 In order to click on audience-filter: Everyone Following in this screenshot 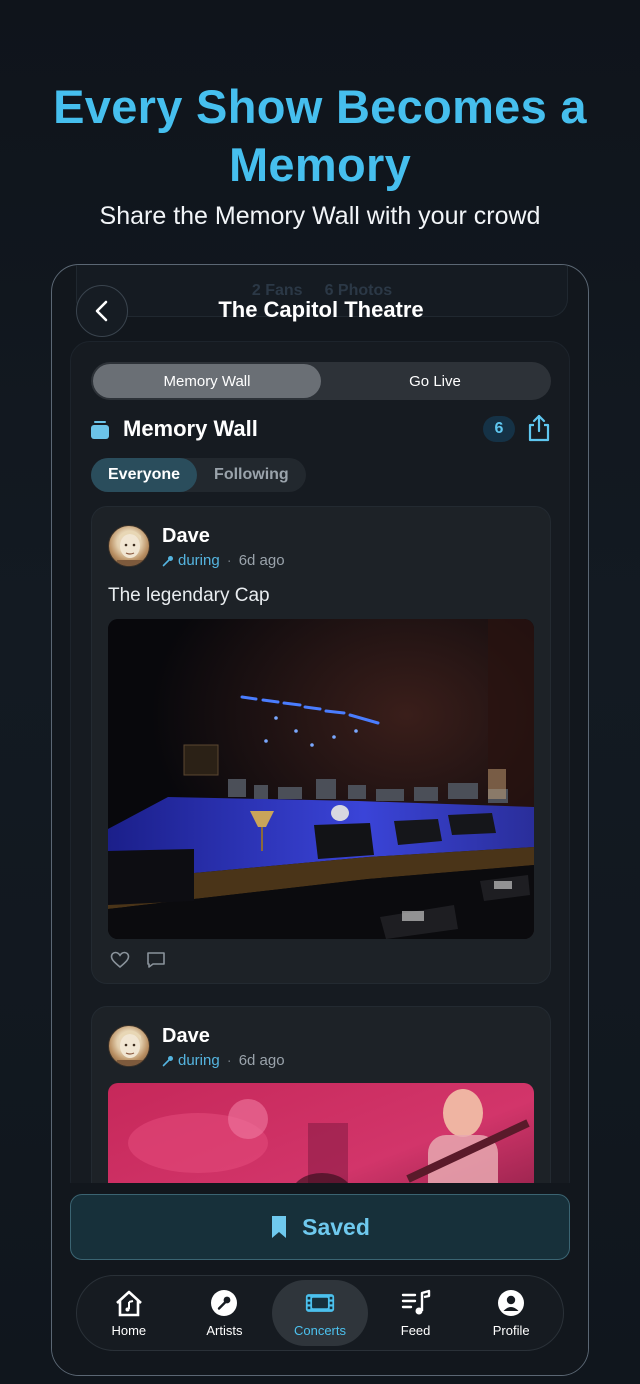, I will do `click(198, 475)`.